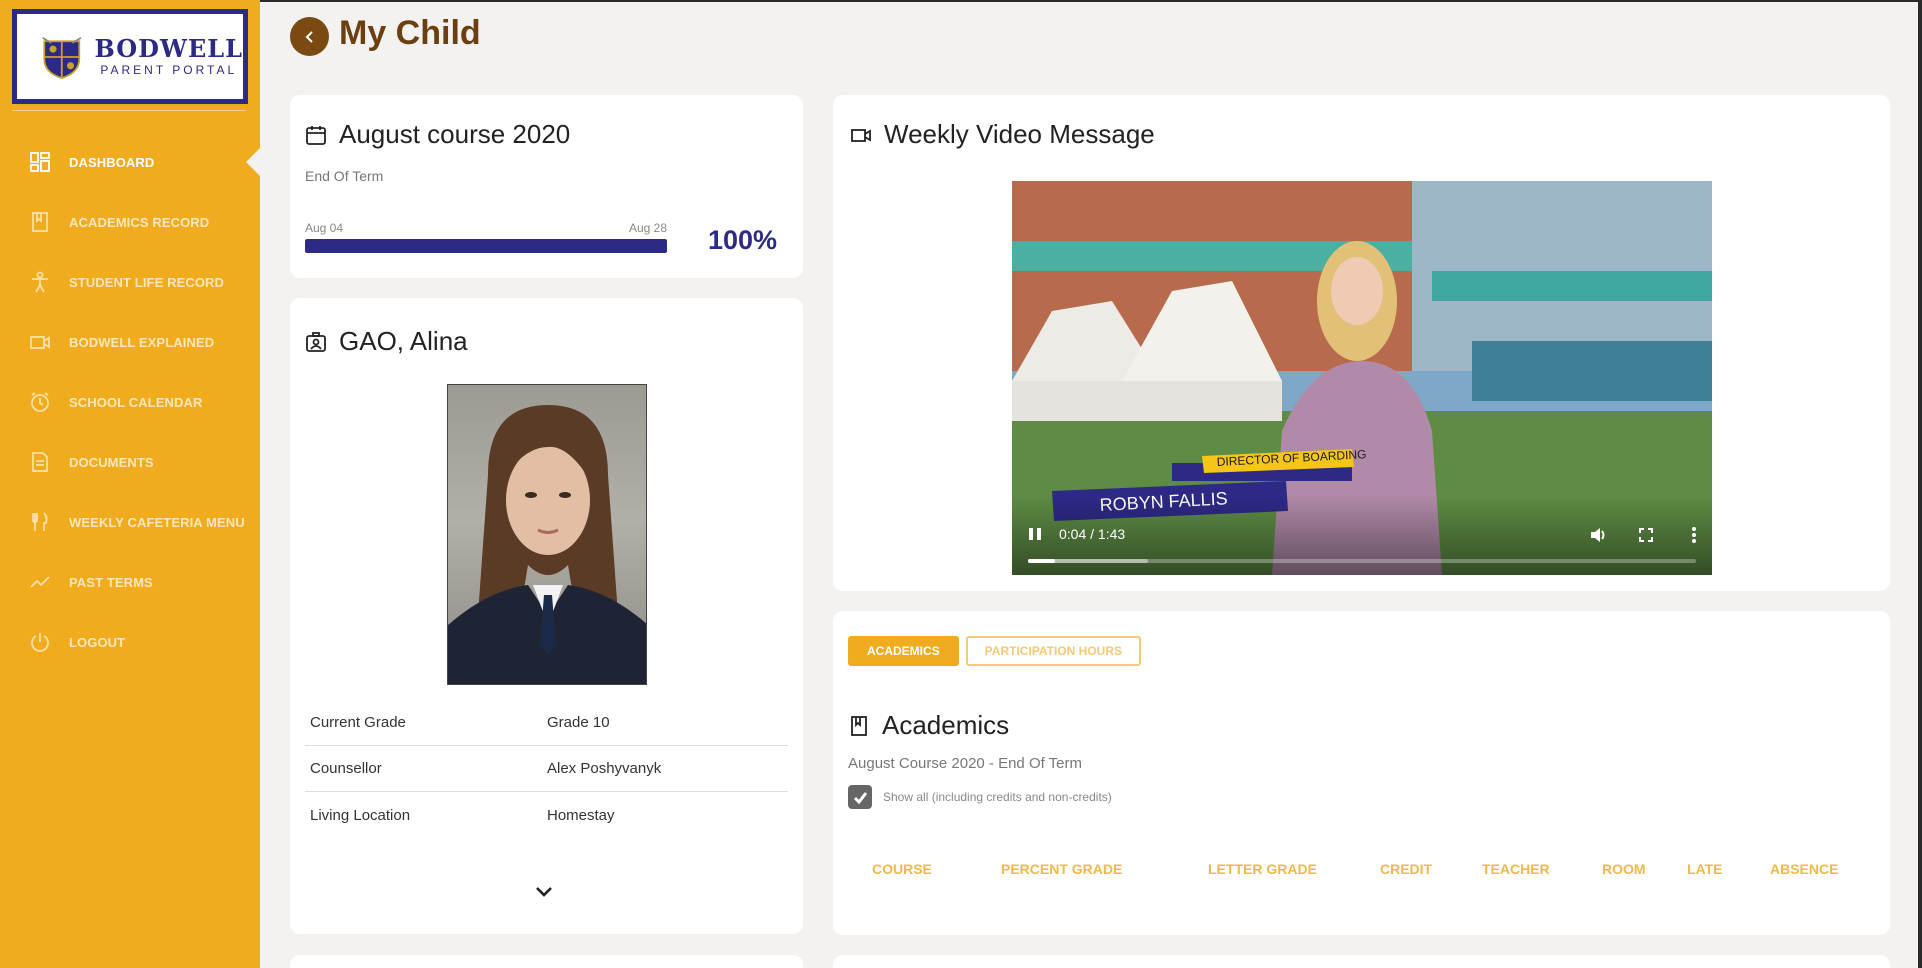 The height and width of the screenshot is (968, 1922). What do you see at coordinates (169, 69) in the screenshot?
I see `logo-subtitle: PARENT PORTAL` at bounding box center [169, 69].